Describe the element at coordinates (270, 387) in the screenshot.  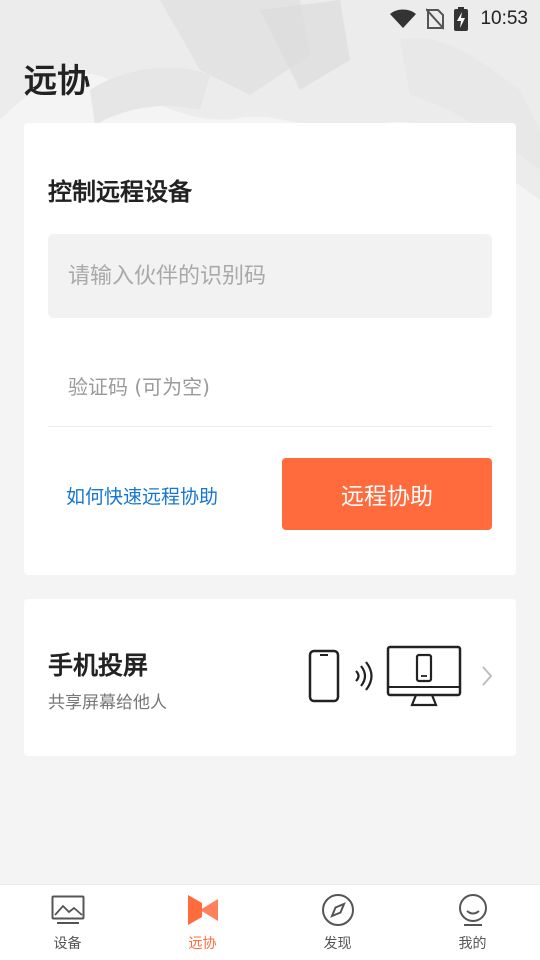
I see `verification-code-input` at that location.